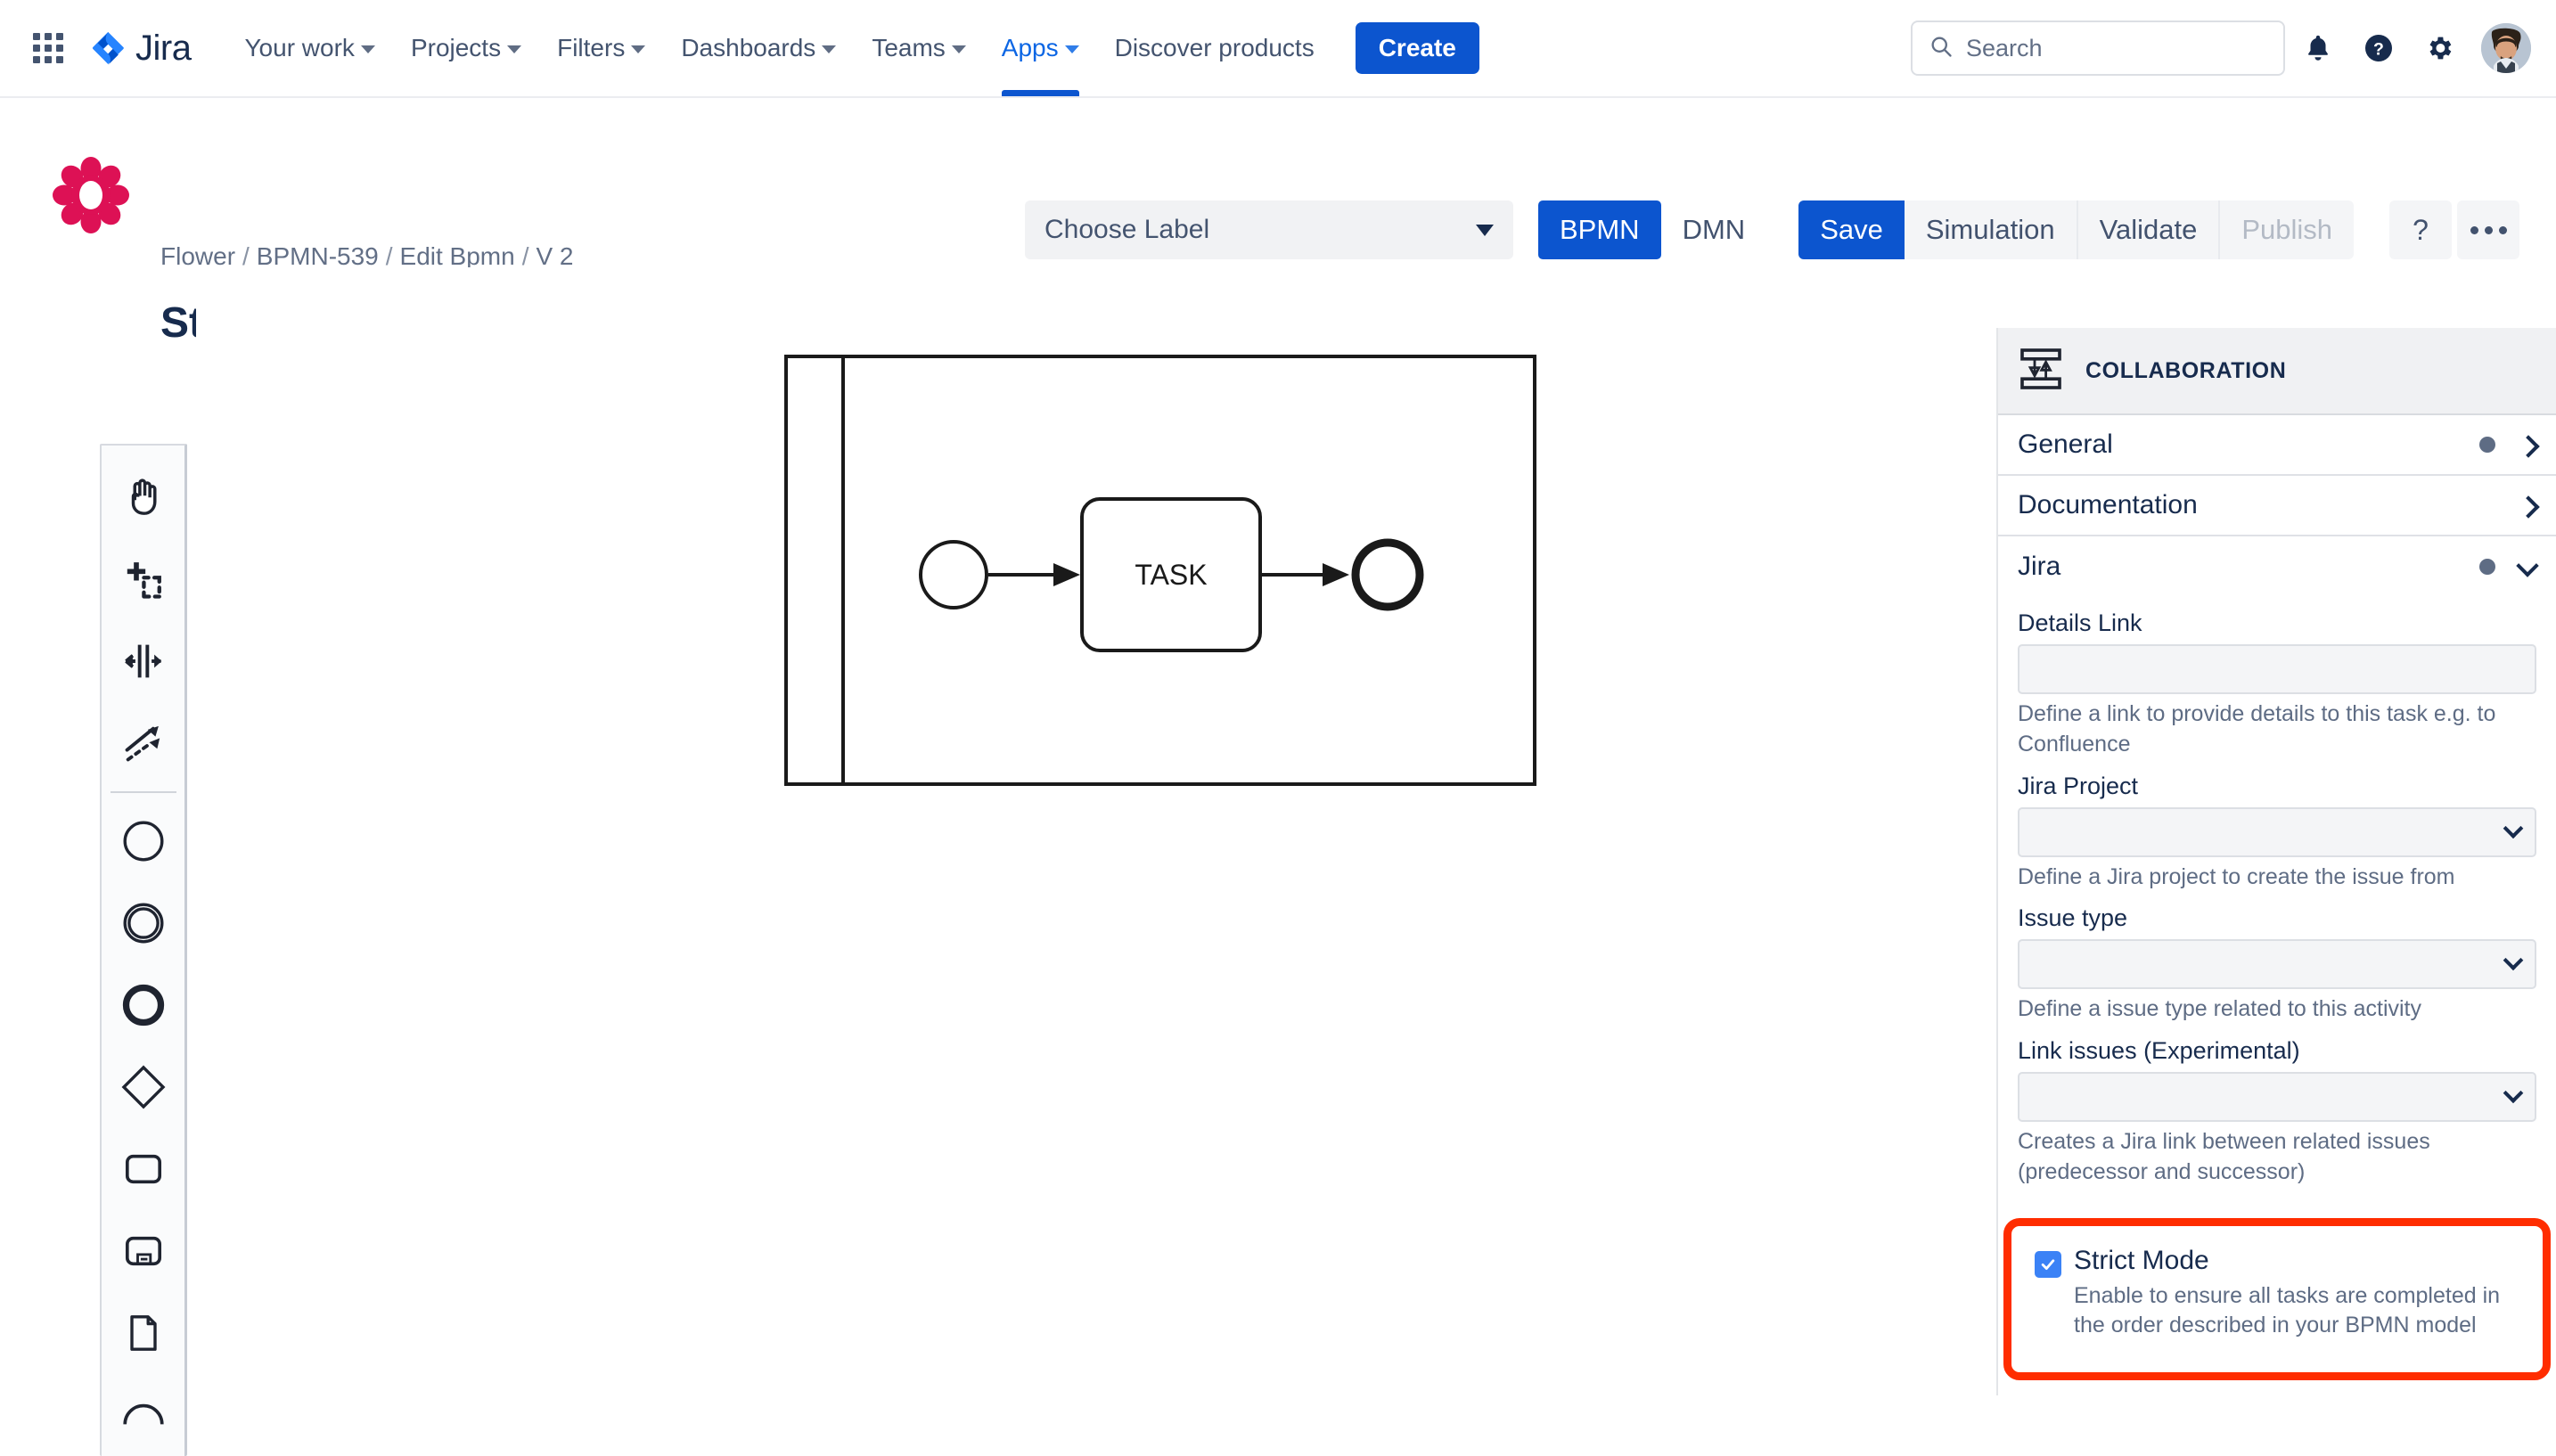  I want to click on nav-item-your-work: Your work, so click(309, 48).